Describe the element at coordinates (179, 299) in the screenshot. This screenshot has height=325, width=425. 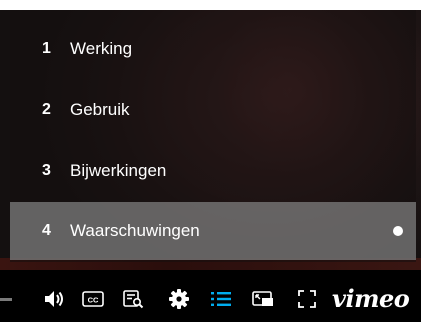
I see `settings-icon` at that location.